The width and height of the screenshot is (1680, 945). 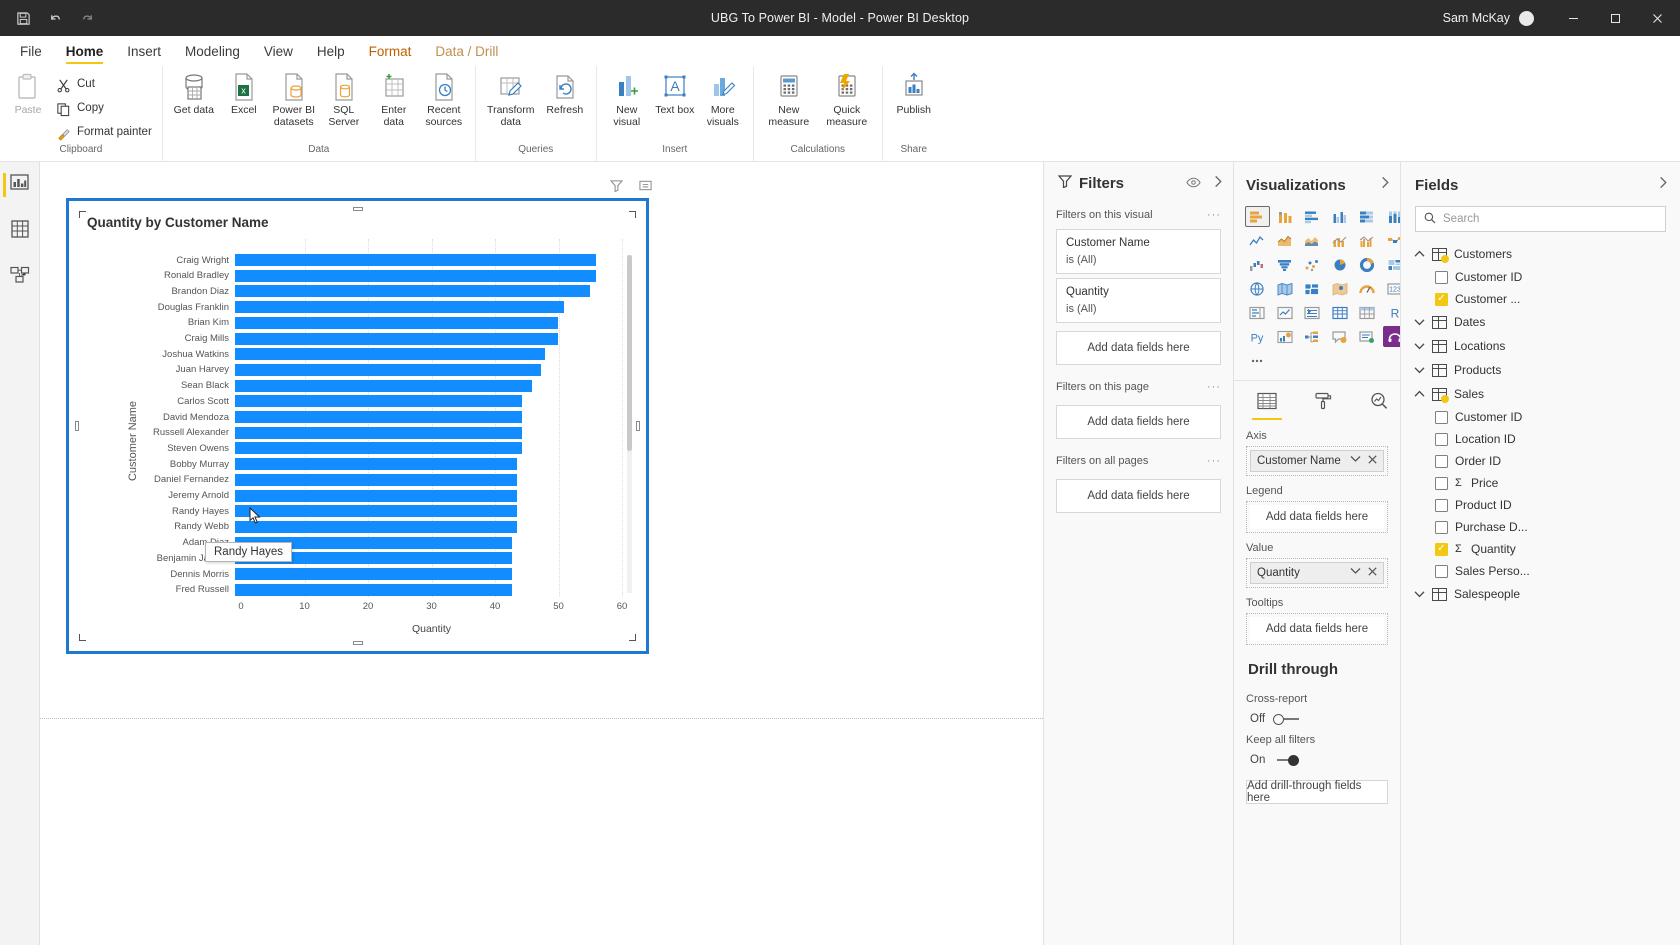 I want to click on multi-row-card-icon, so click(x=1257, y=312).